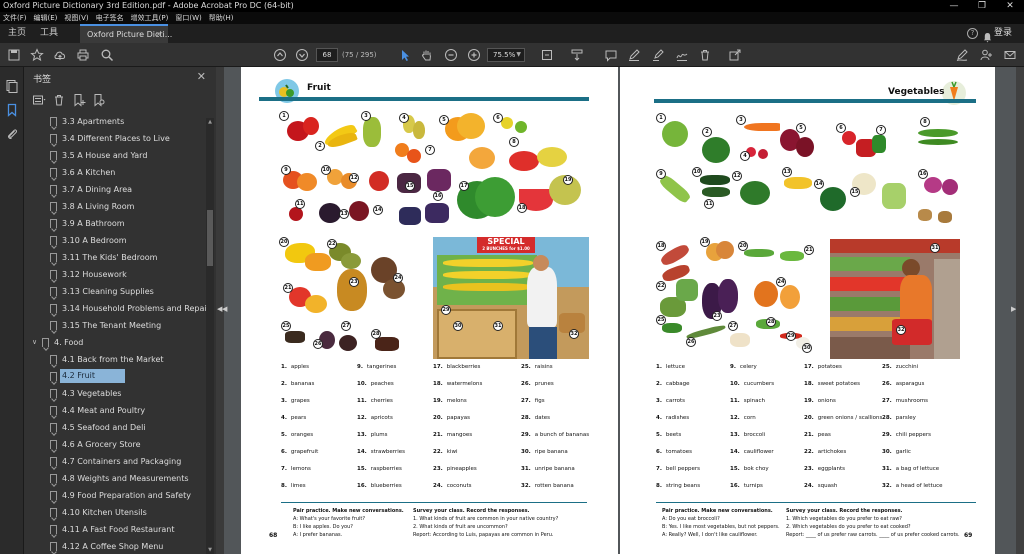 This screenshot has height=554, width=1024. Describe the element at coordinates (302, 435) in the screenshot. I see `vocab-word: oranges` at that location.